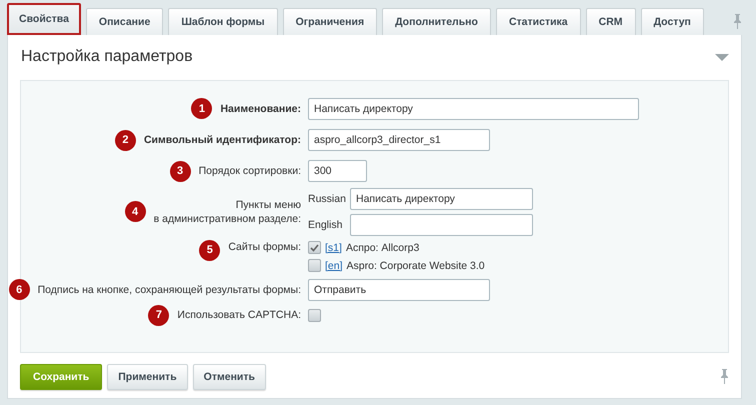 Image resolution: width=756 pixels, height=405 pixels. Describe the element at coordinates (209, 250) in the screenshot. I see `step-badge: 5` at that location.